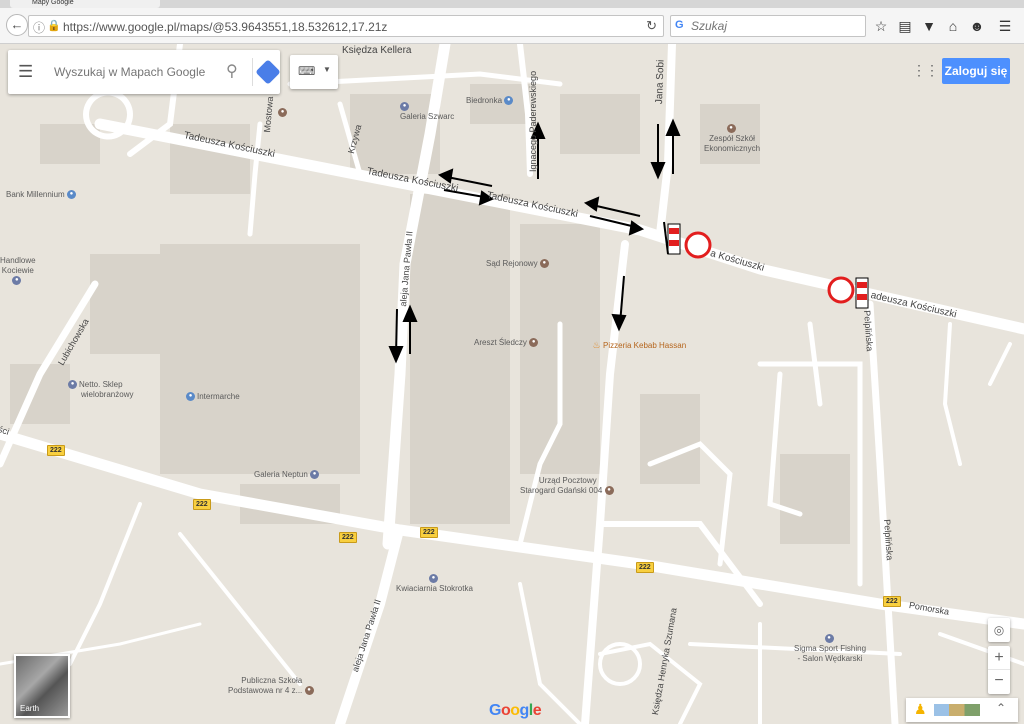 The image size is (1024, 724). I want to click on poi-galeria-szwarc: ● Galeria Szwarc, so click(427, 112).